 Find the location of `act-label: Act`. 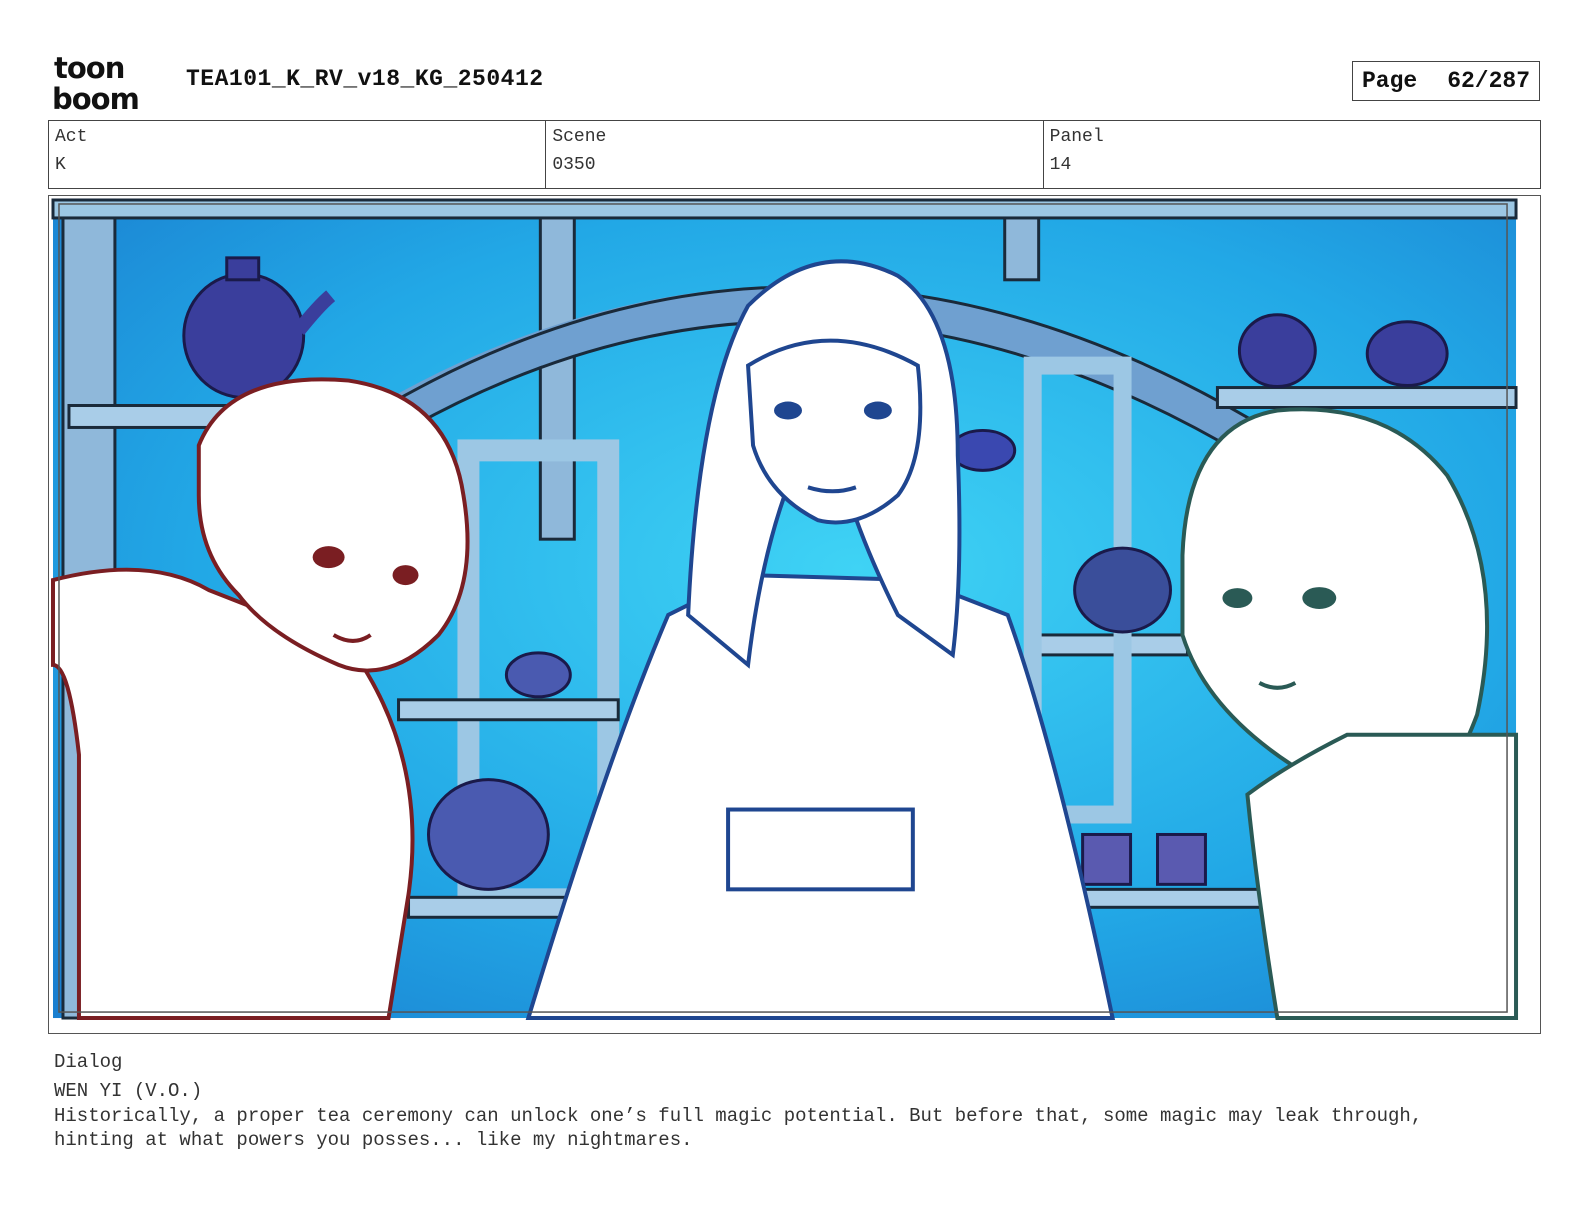

act-label: Act is located at coordinates (71, 137).